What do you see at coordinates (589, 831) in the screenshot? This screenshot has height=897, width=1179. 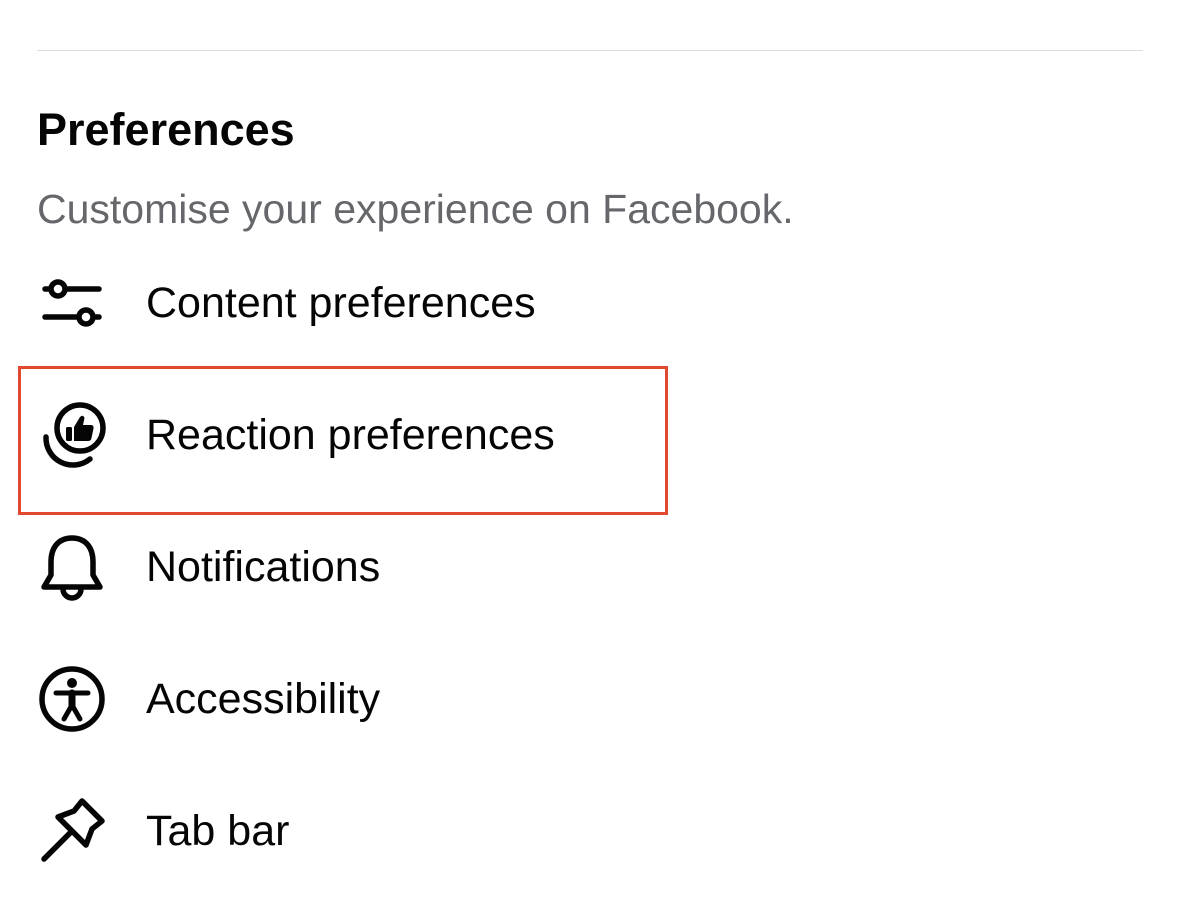 I see `menu-item-tab-bar: Tab bar` at bounding box center [589, 831].